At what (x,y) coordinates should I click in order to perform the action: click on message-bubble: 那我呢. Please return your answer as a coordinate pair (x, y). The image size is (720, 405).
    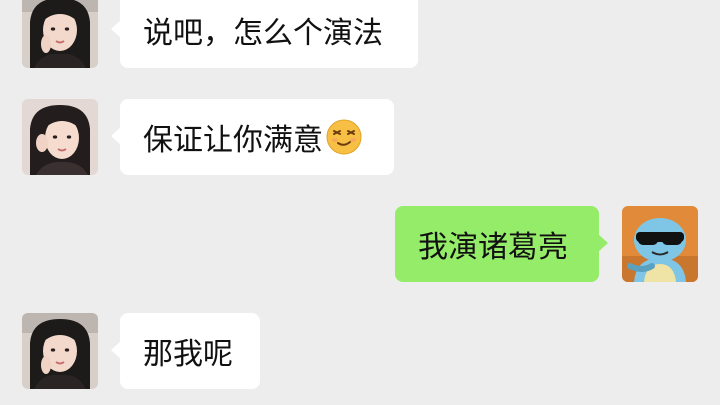
    Looking at the image, I should click on (185, 351).